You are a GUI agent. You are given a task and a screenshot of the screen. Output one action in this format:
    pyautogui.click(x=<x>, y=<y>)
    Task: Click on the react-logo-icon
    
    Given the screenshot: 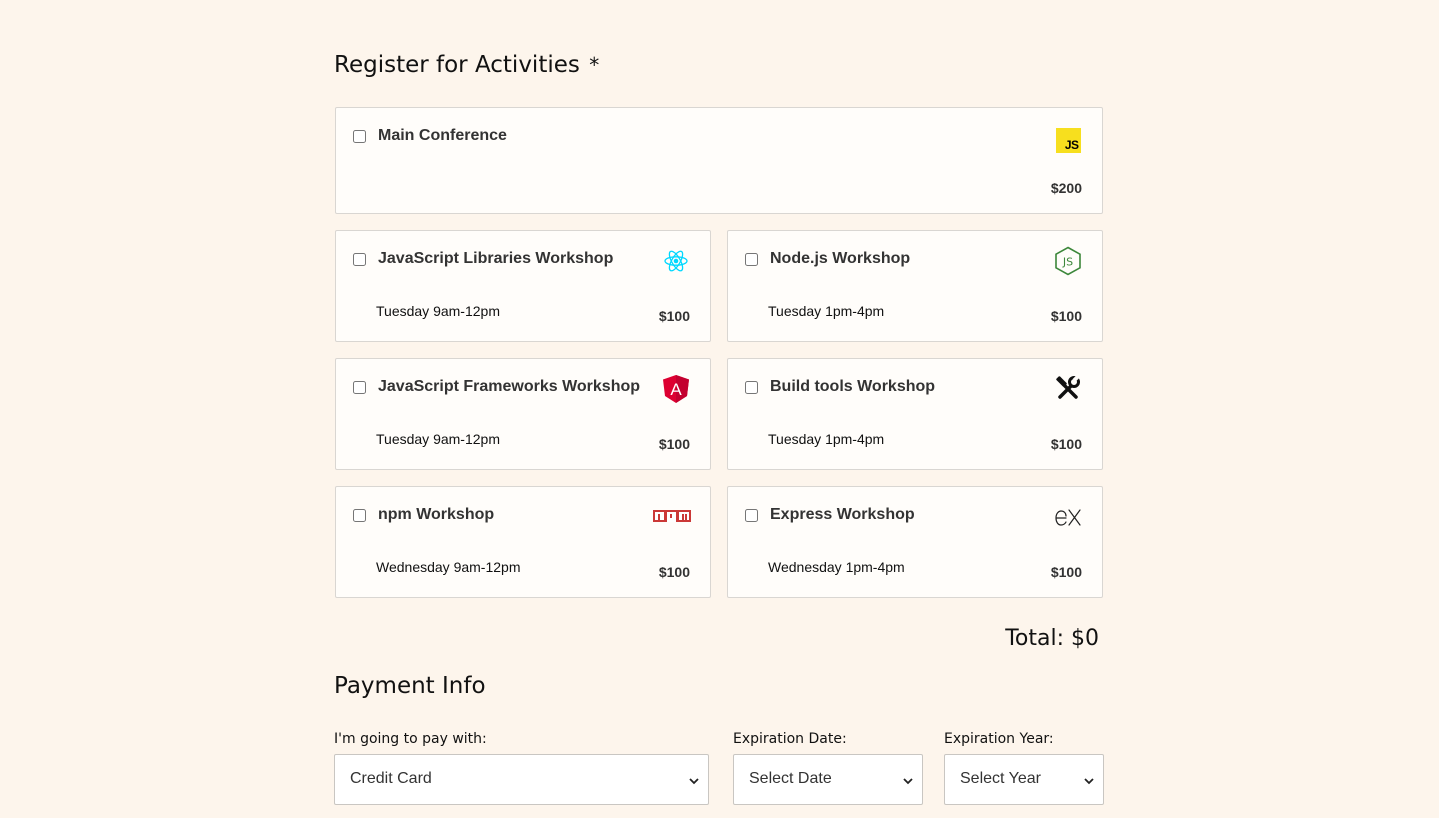 What is the action you would take?
    pyautogui.click(x=676, y=261)
    